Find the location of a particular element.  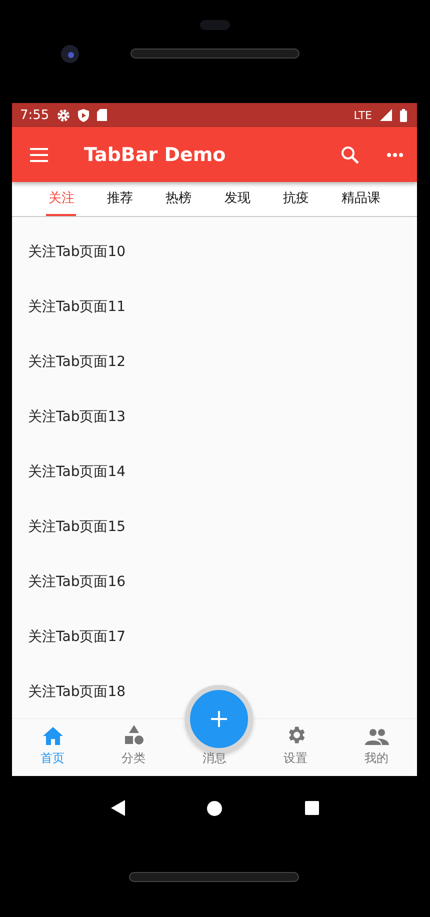

add-button is located at coordinates (219, 719).